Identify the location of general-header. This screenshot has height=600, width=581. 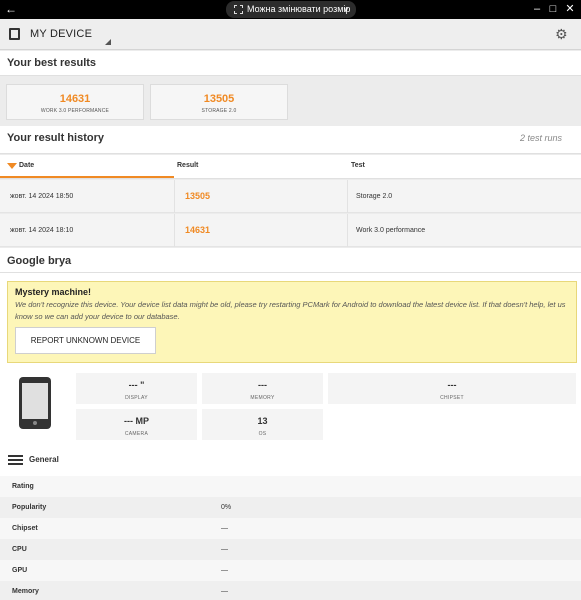
(290, 460).